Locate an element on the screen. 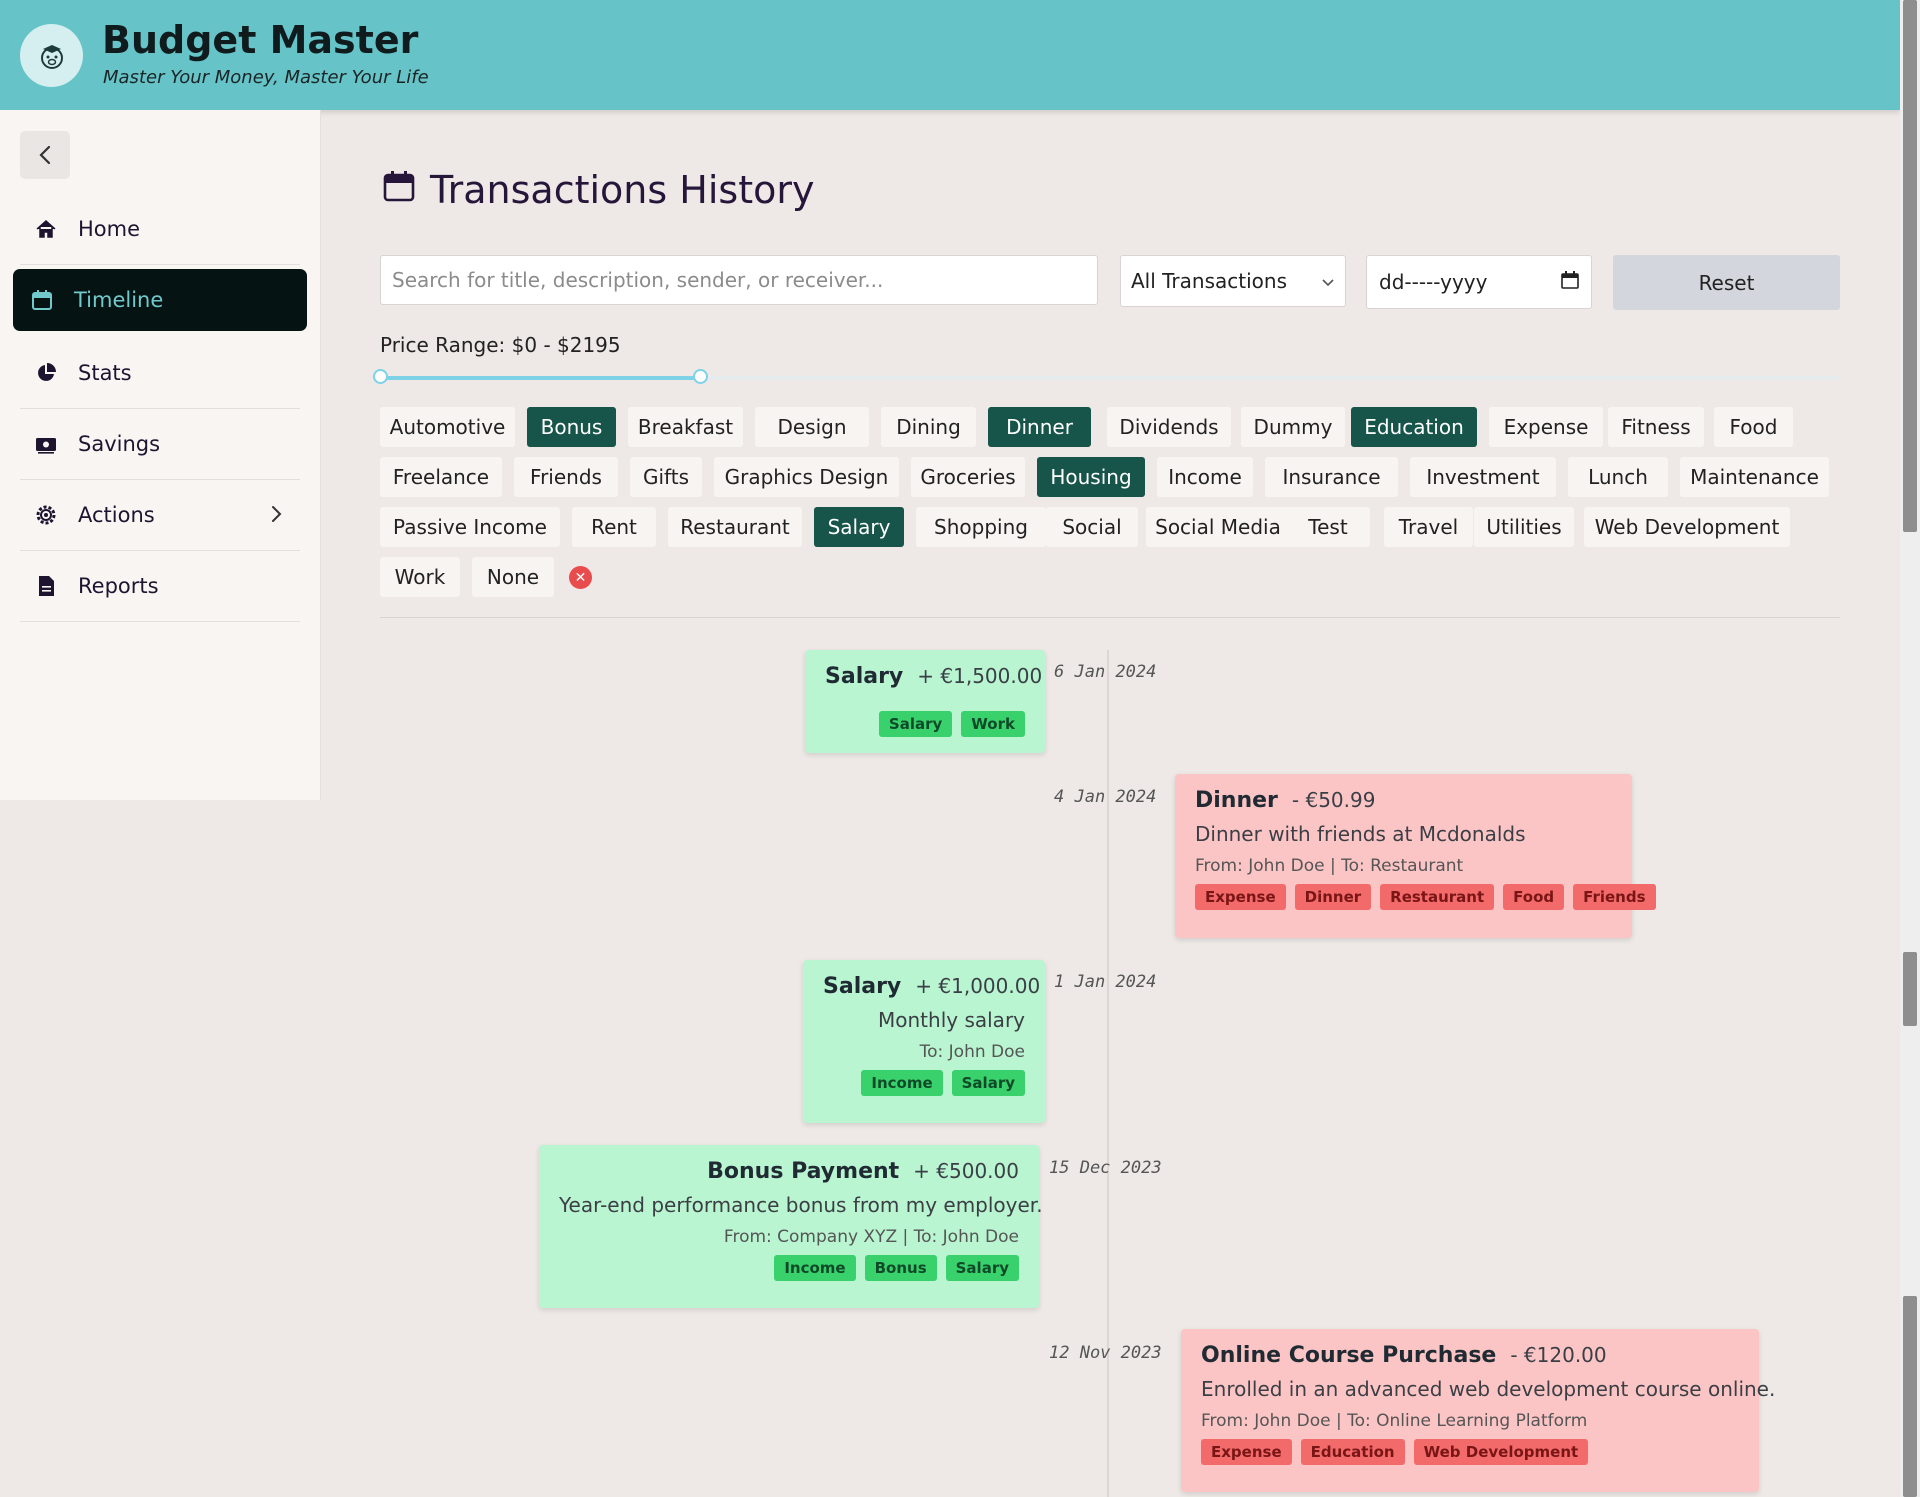 This screenshot has height=1497, width=1920. transaction-title: Salary is located at coordinates (862, 986).